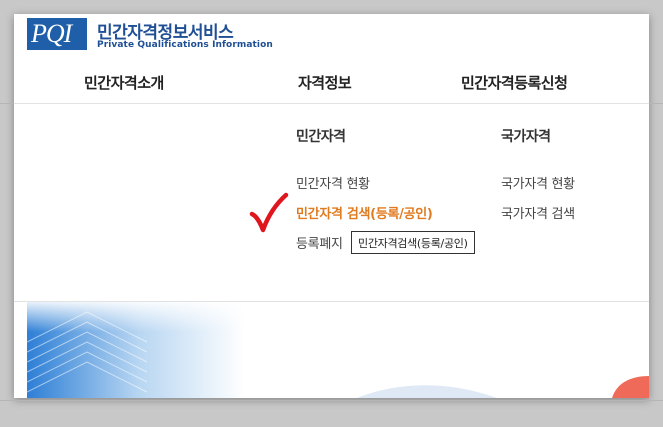 Image resolution: width=663 pixels, height=427 pixels. Describe the element at coordinates (526, 137) in the screenshot. I see `submenu-heading-national: 국가자격` at that location.